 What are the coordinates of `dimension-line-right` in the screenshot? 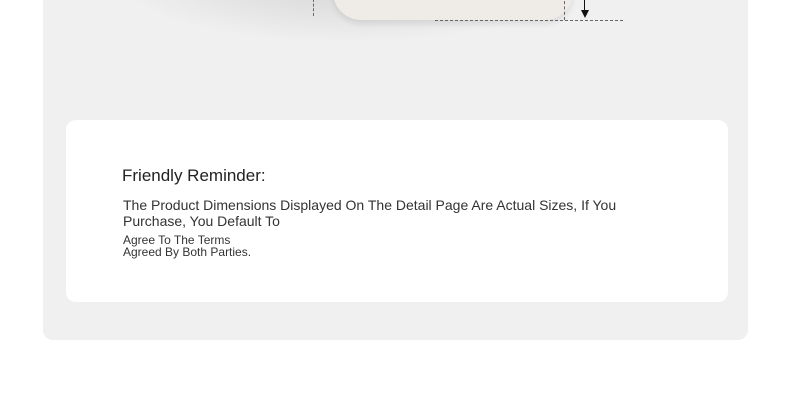 It's located at (564, 10).